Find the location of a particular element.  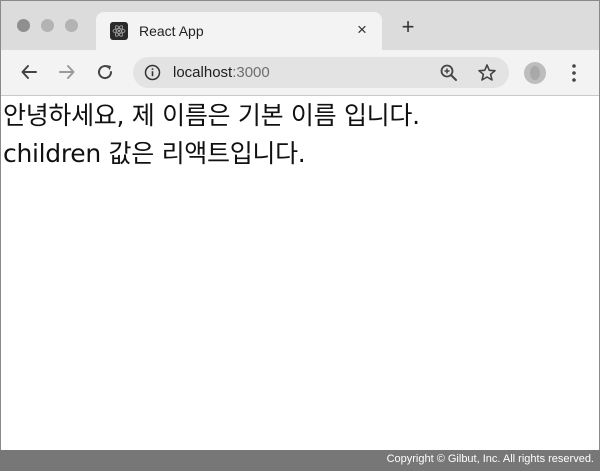

url-host: localhost is located at coordinates (203, 72).